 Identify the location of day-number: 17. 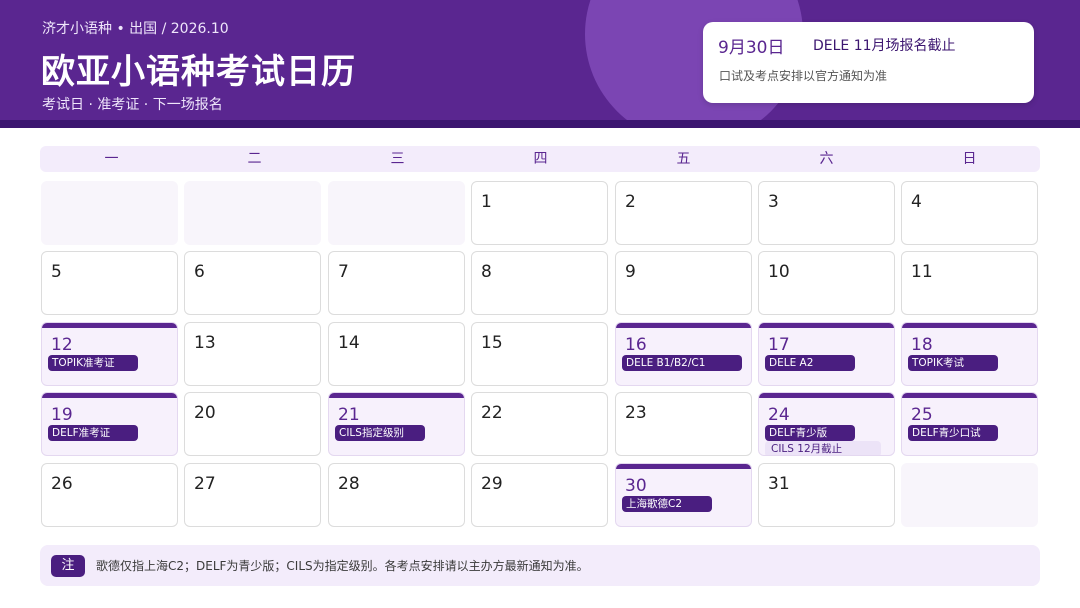
(779, 345).